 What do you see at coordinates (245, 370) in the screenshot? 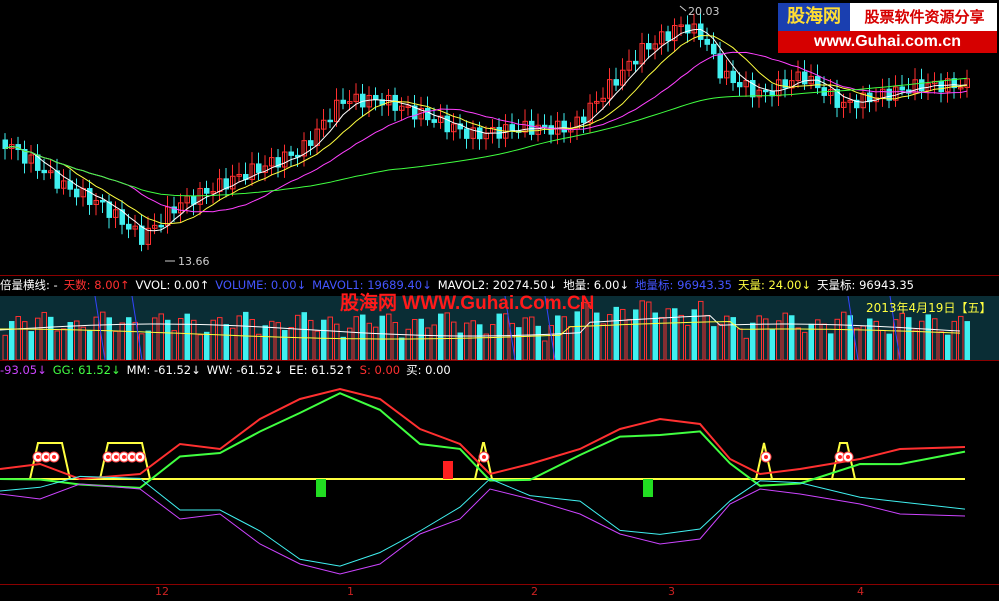
I see `indicator-value: WW: -61.52↓` at bounding box center [245, 370].